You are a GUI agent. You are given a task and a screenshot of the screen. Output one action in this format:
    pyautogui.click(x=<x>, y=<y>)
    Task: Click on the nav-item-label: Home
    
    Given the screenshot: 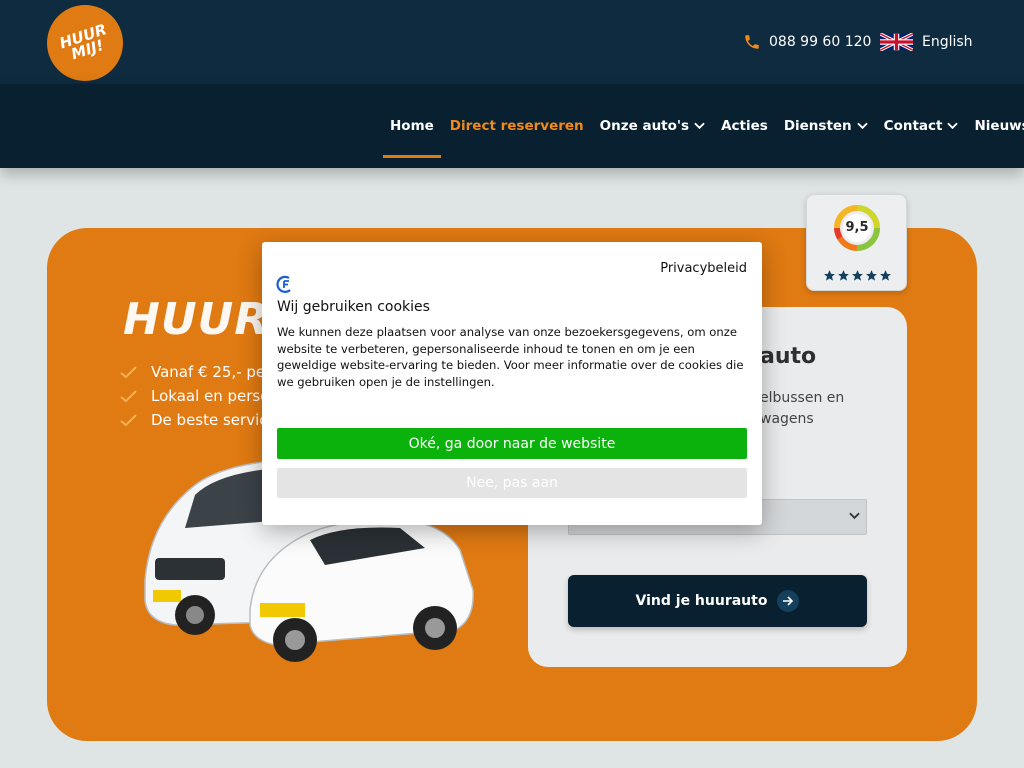 What is the action you would take?
    pyautogui.click(x=412, y=126)
    